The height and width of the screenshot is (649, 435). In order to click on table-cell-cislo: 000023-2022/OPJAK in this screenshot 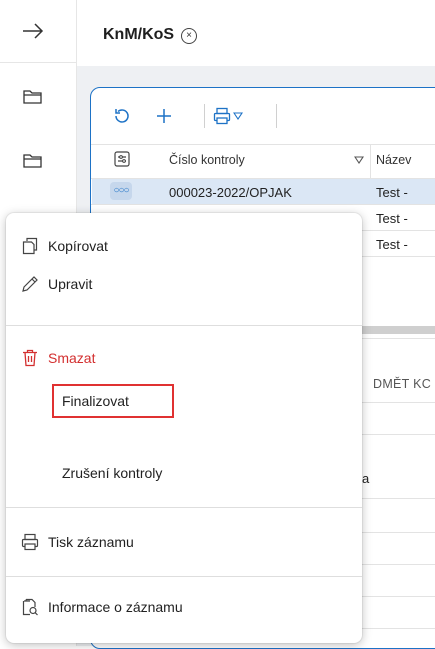, I will do `click(230, 192)`.